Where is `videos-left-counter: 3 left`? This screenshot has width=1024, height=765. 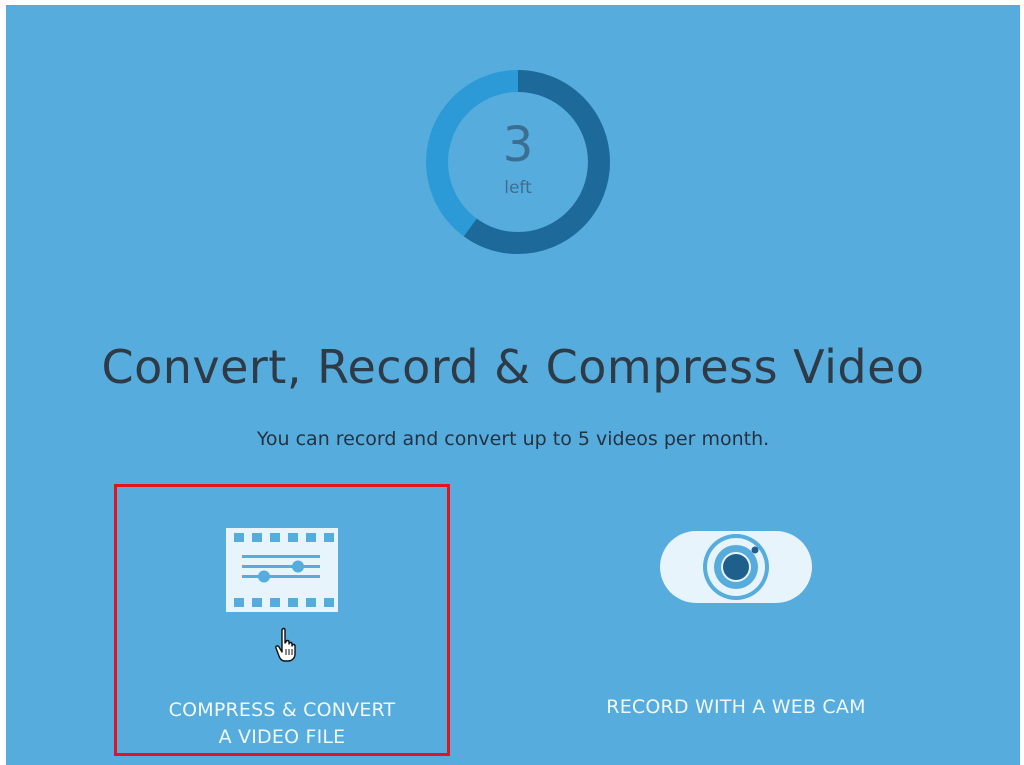 videos-left-counter: 3 left is located at coordinates (518, 162).